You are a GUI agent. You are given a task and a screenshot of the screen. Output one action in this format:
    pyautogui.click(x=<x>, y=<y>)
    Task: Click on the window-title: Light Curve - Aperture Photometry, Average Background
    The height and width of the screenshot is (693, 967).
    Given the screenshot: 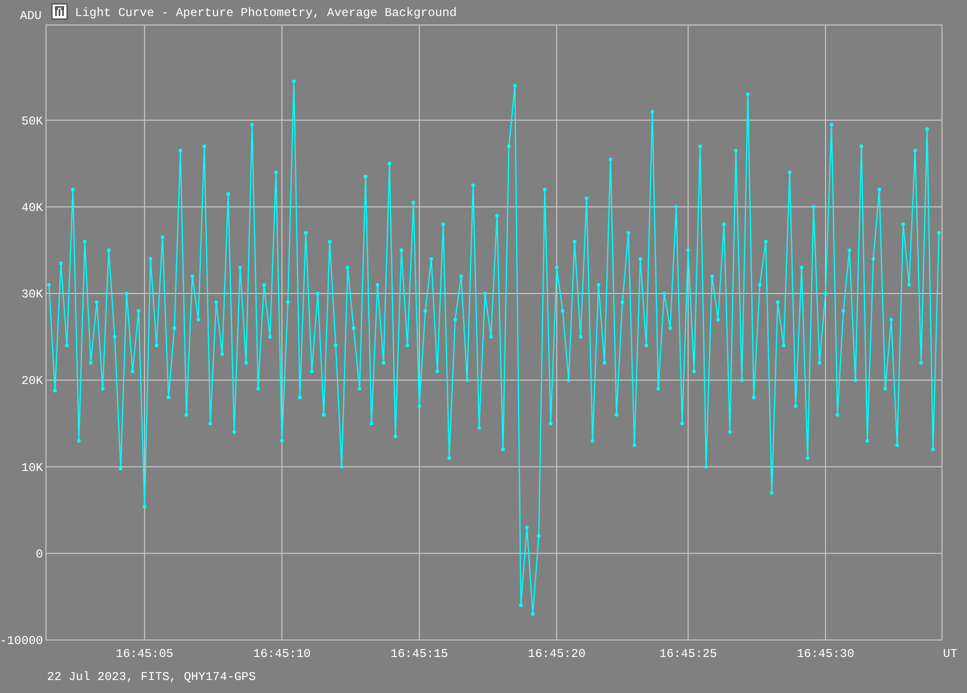 What is the action you would take?
    pyautogui.click(x=266, y=13)
    